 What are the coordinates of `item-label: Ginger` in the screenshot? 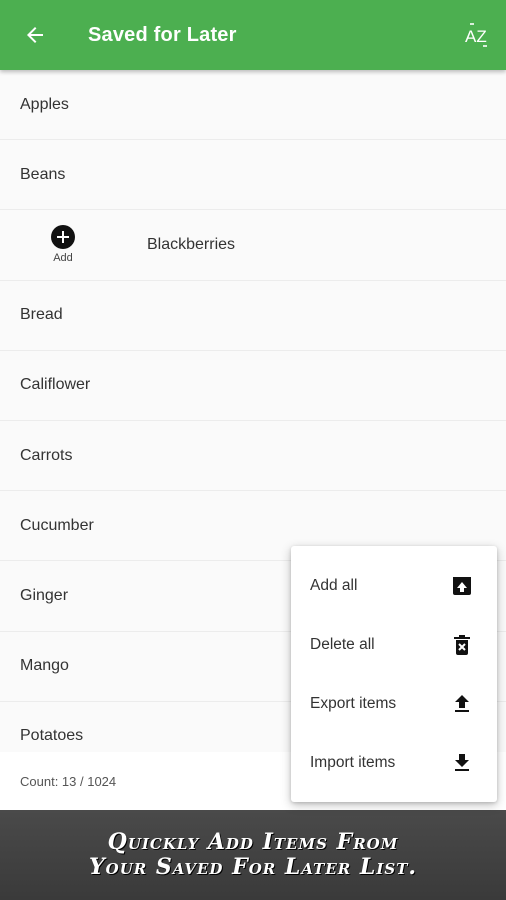 It's located at (44, 595).